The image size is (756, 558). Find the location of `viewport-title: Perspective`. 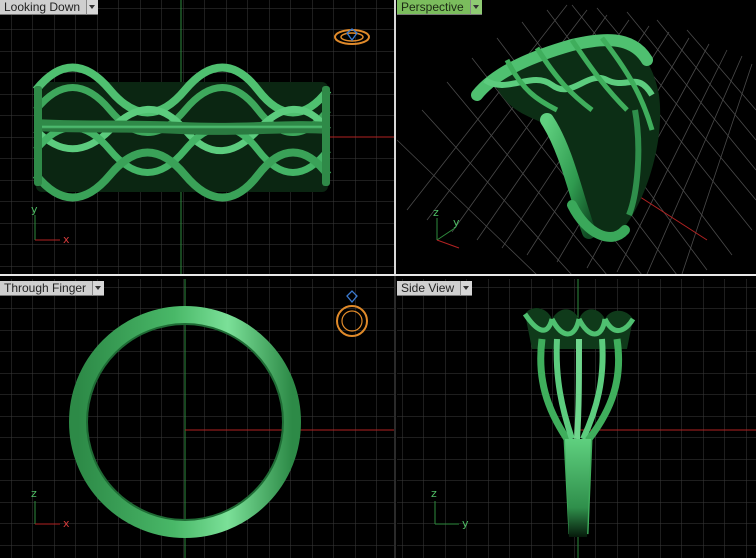

viewport-title: Perspective is located at coordinates (434, 7).